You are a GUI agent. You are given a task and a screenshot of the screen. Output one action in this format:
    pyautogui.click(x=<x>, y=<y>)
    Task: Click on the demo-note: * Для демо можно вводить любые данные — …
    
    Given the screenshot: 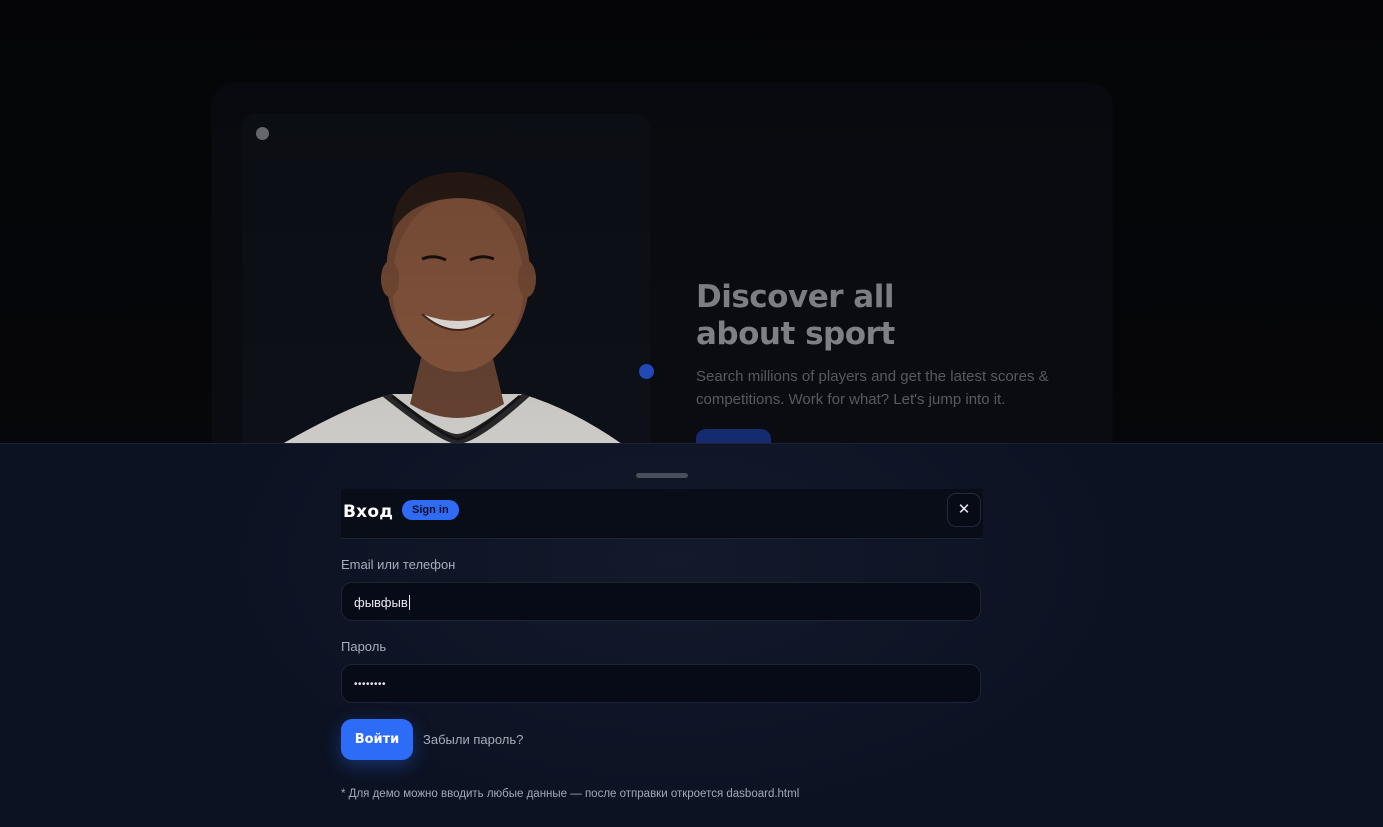 What is the action you would take?
    pyautogui.click(x=570, y=794)
    